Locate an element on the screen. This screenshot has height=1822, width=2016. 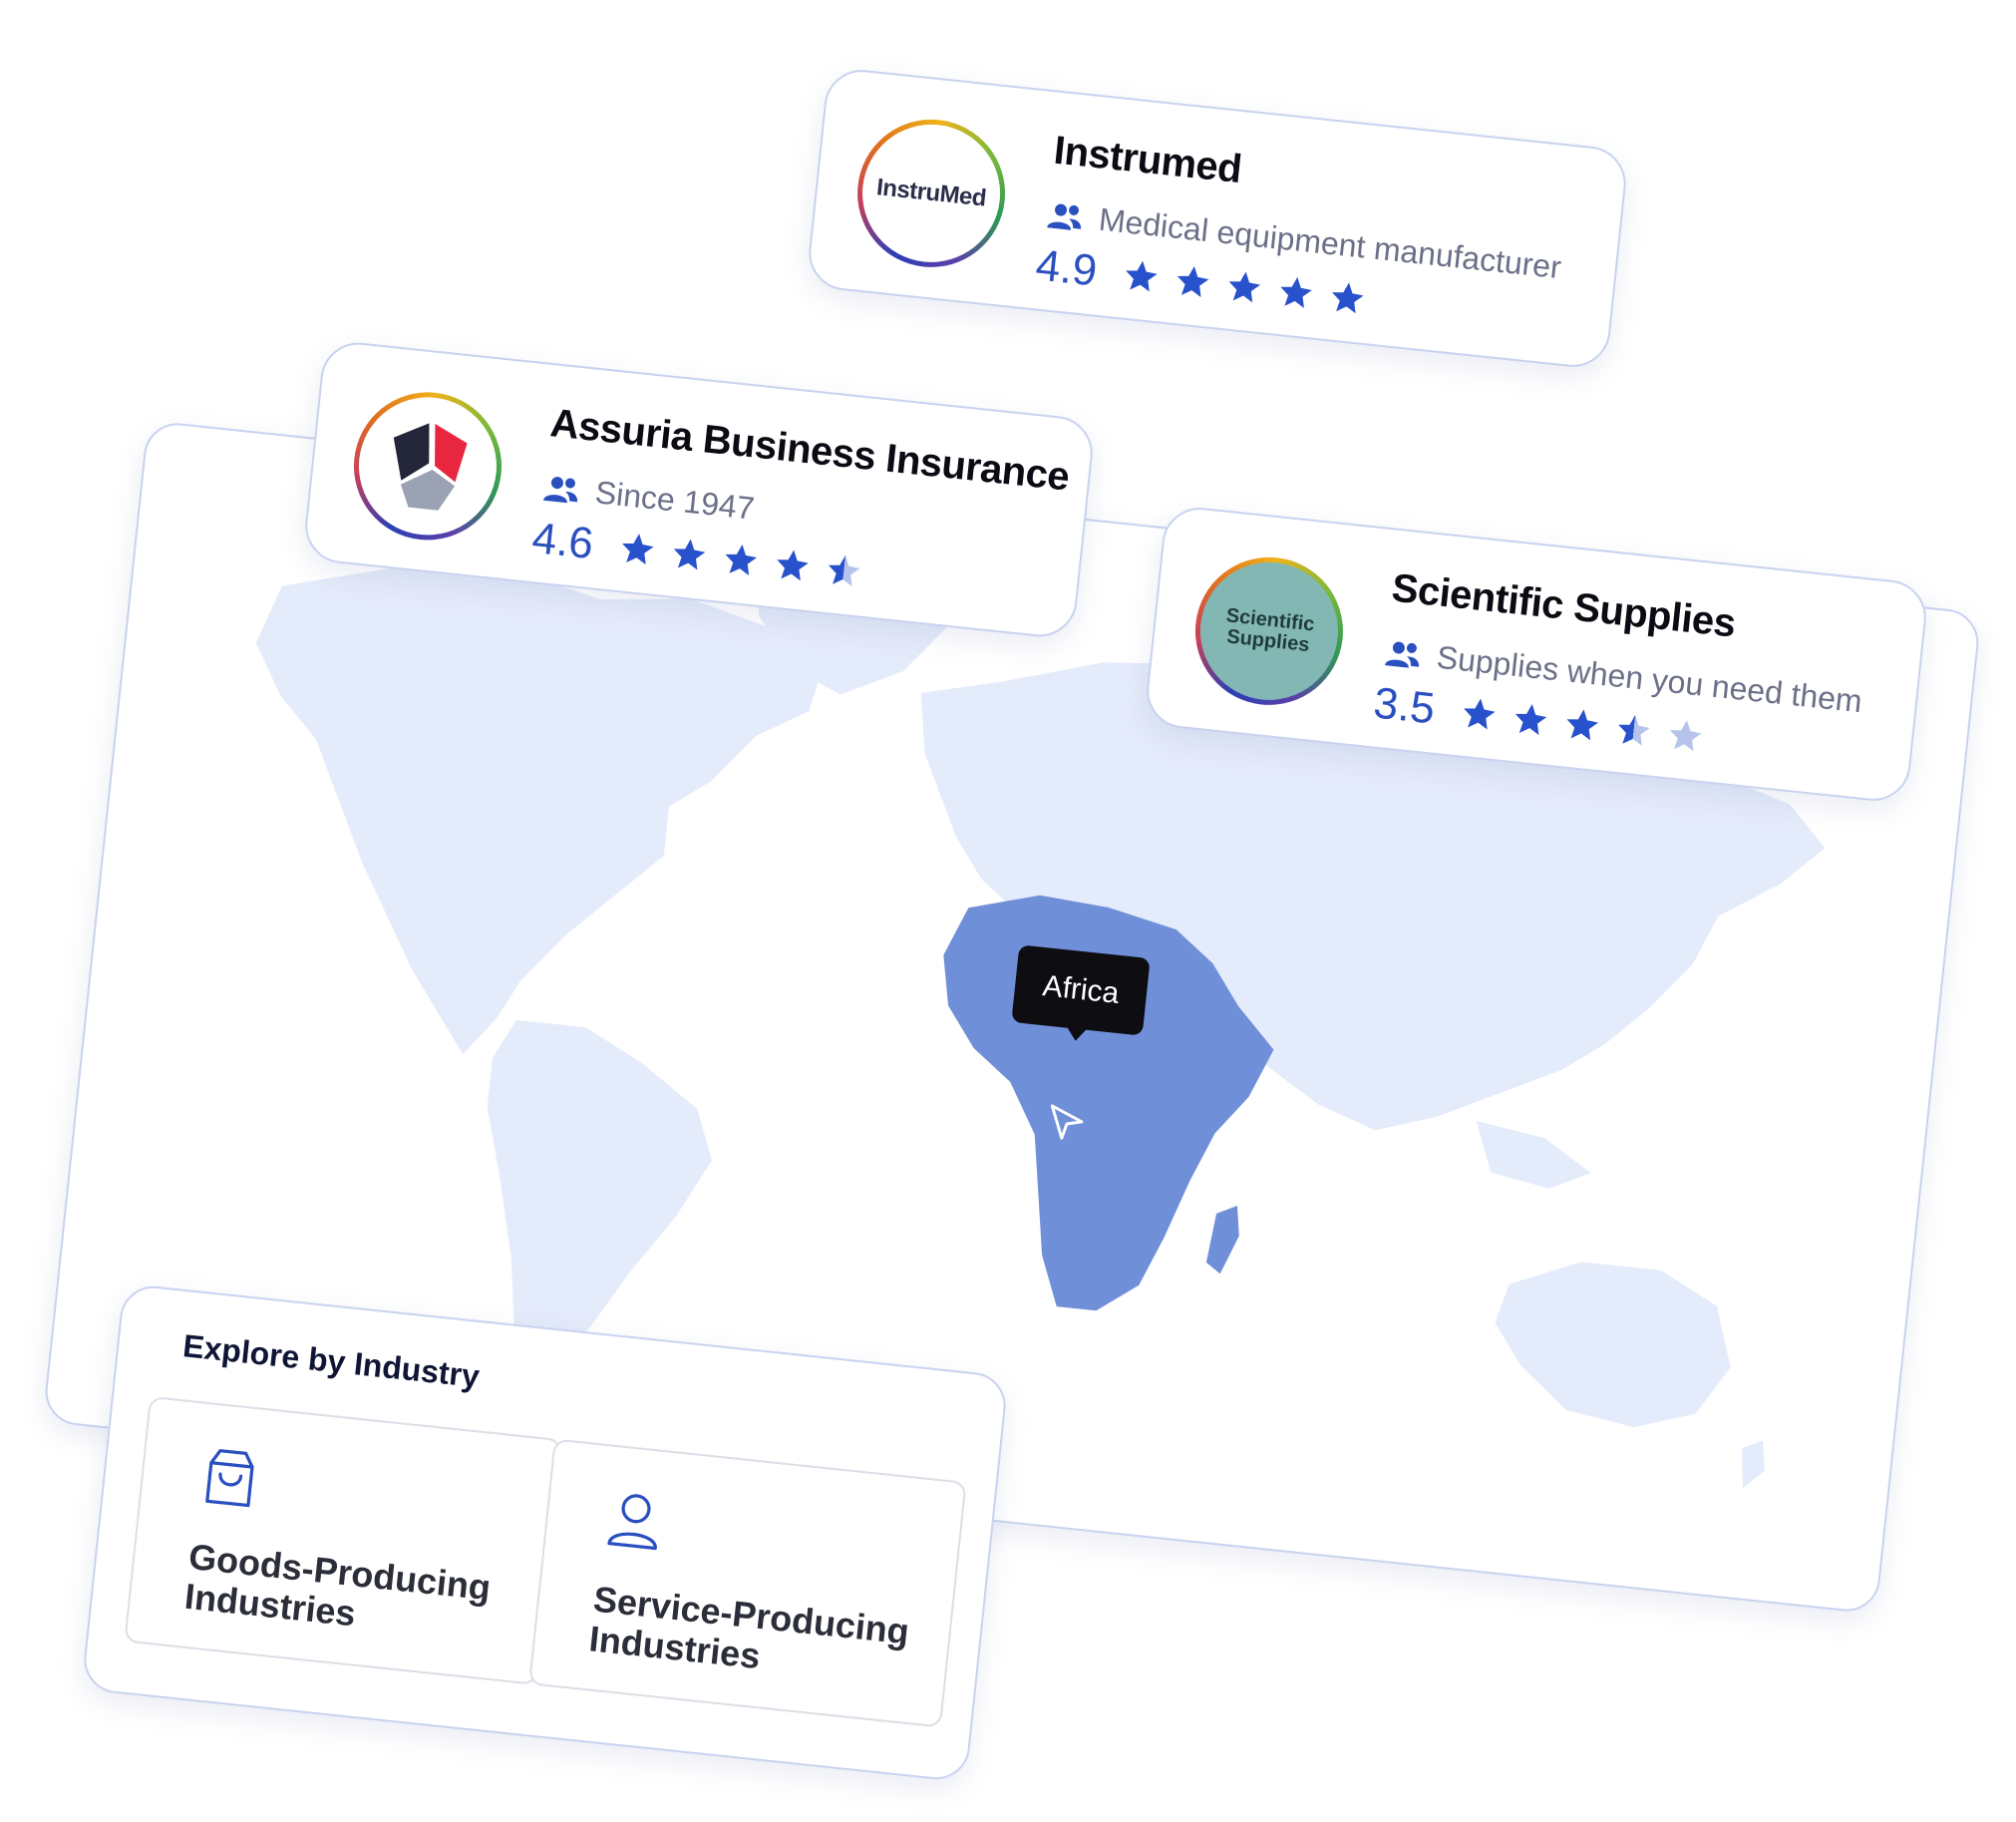
industry-card-service-producing: Service-Producing Industries is located at coordinates (747, 1583).